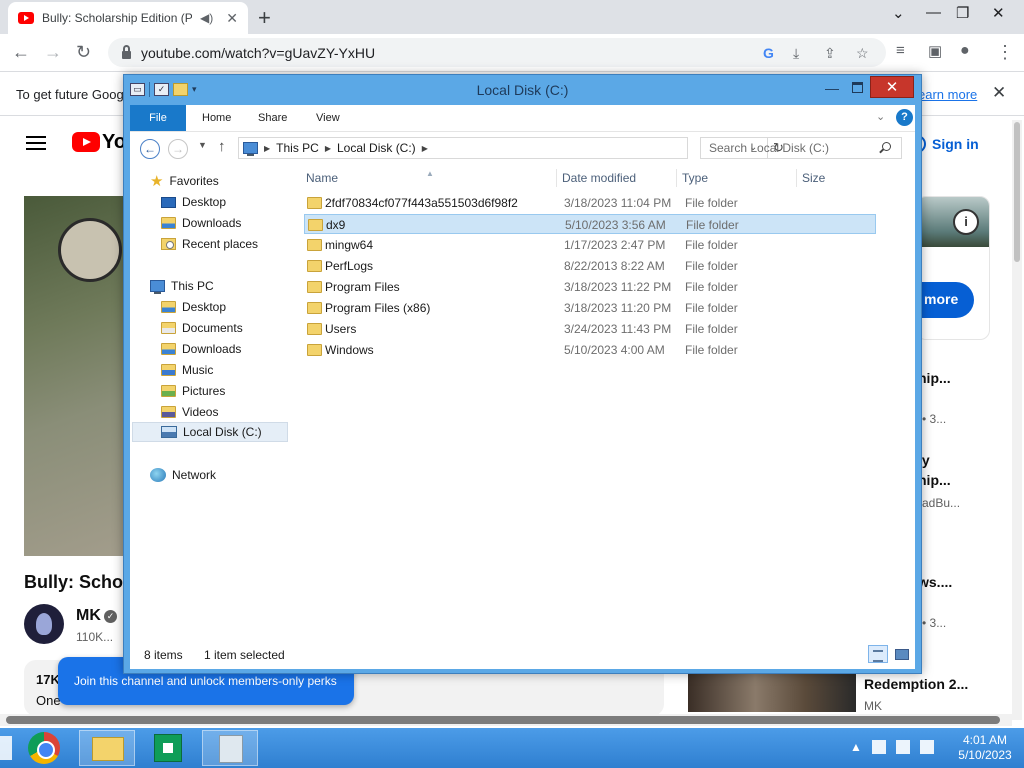 This screenshot has width=1024, height=768. Describe the element at coordinates (935, 51) in the screenshot. I see `side-panel-icon: ▣` at that location.